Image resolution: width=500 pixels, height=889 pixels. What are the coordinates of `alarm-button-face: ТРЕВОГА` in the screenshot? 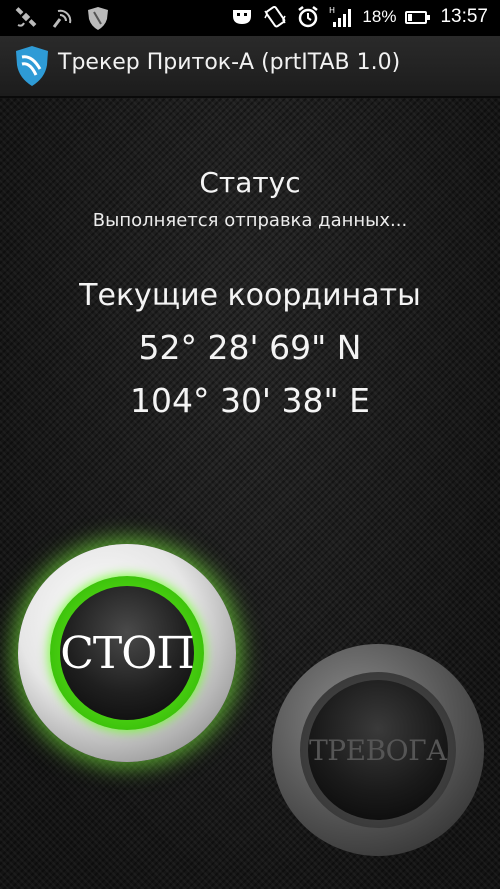 It's located at (378, 750).